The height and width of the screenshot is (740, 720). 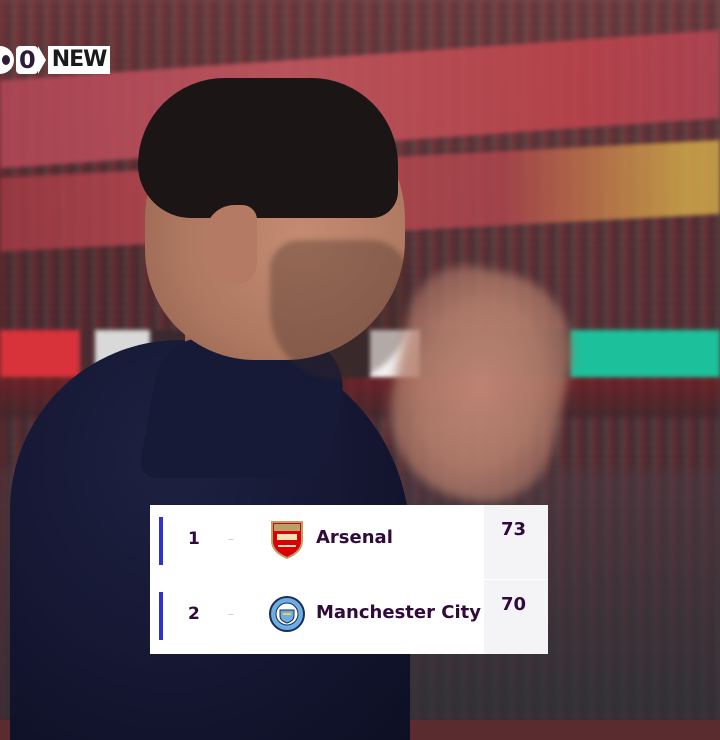 I want to click on points: 73, so click(x=513, y=529).